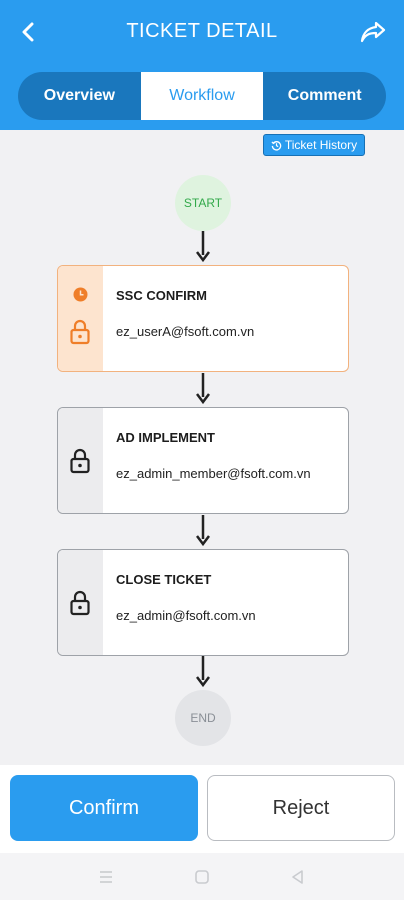  What do you see at coordinates (324, 96) in the screenshot?
I see `tab-comment: Comment` at bounding box center [324, 96].